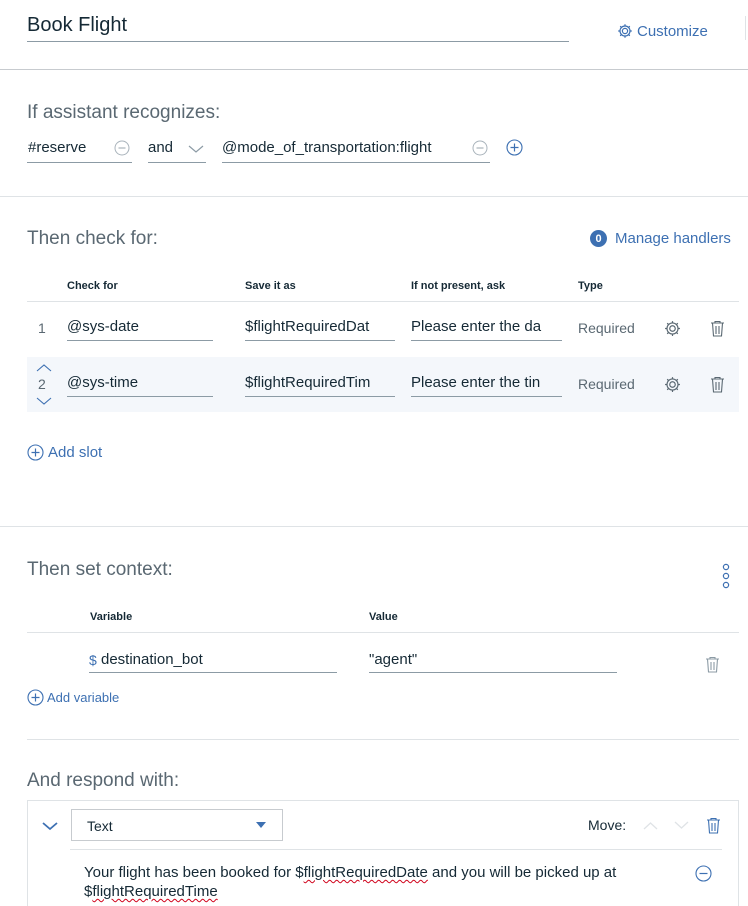 The width and height of the screenshot is (748, 906). What do you see at coordinates (161, 147) in the screenshot?
I see `operator-value: and` at bounding box center [161, 147].